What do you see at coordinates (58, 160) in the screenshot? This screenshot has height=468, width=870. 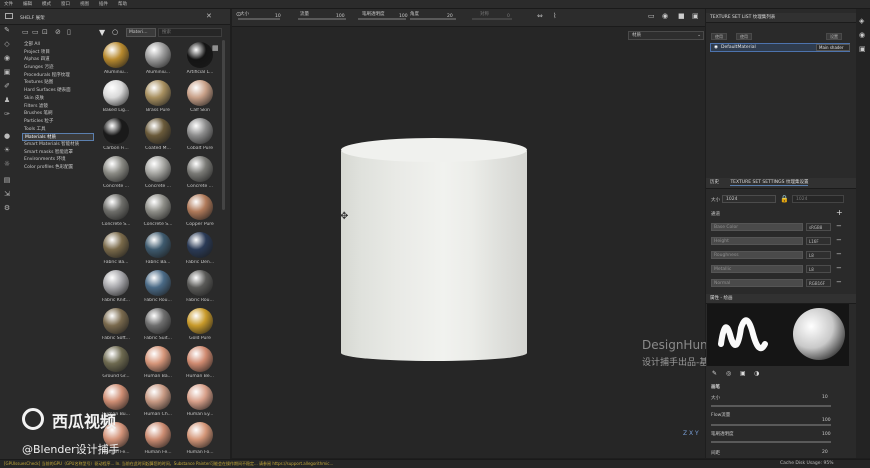 I see `category-environments: Environments 环境` at bounding box center [58, 160].